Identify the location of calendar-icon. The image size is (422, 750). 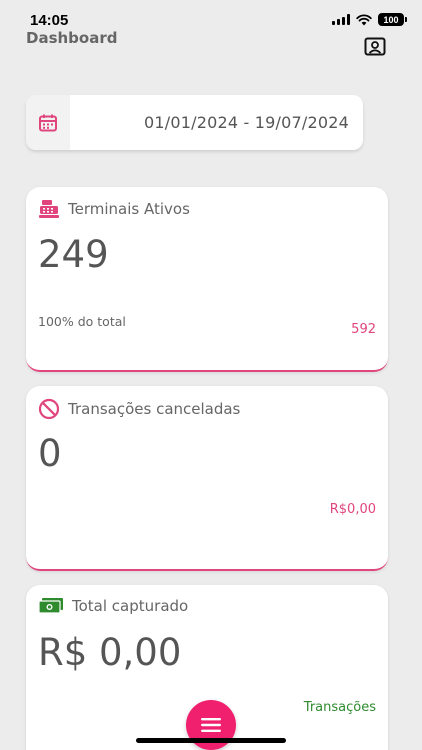
(48, 122).